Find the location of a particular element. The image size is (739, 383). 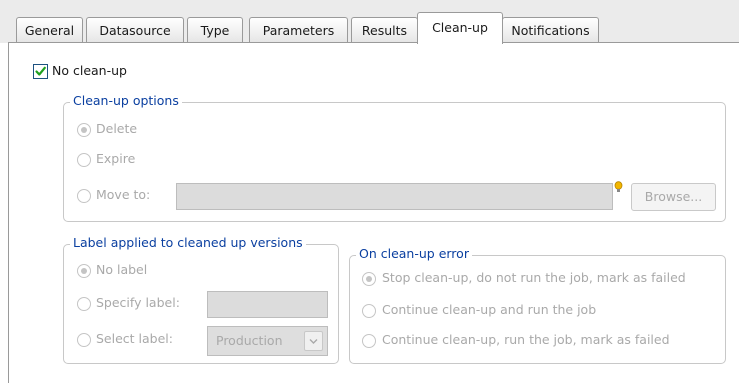

delete-label: Delete is located at coordinates (117, 128).